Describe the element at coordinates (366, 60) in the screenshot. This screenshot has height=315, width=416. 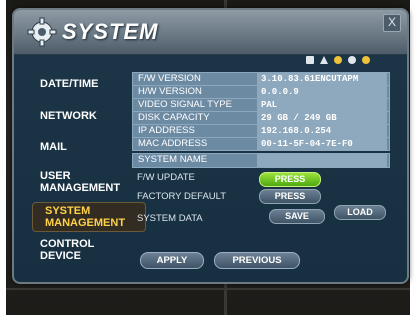
I see `dot-icon` at that location.